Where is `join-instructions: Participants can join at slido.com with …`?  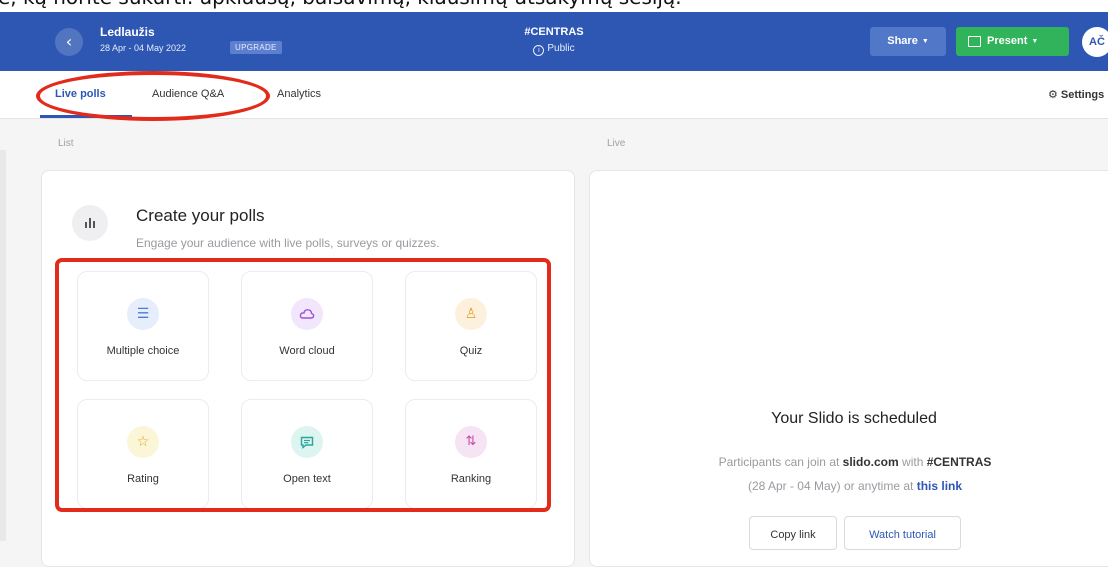
join-instructions: Participants can join at slido.com with … is located at coordinates (854, 474).